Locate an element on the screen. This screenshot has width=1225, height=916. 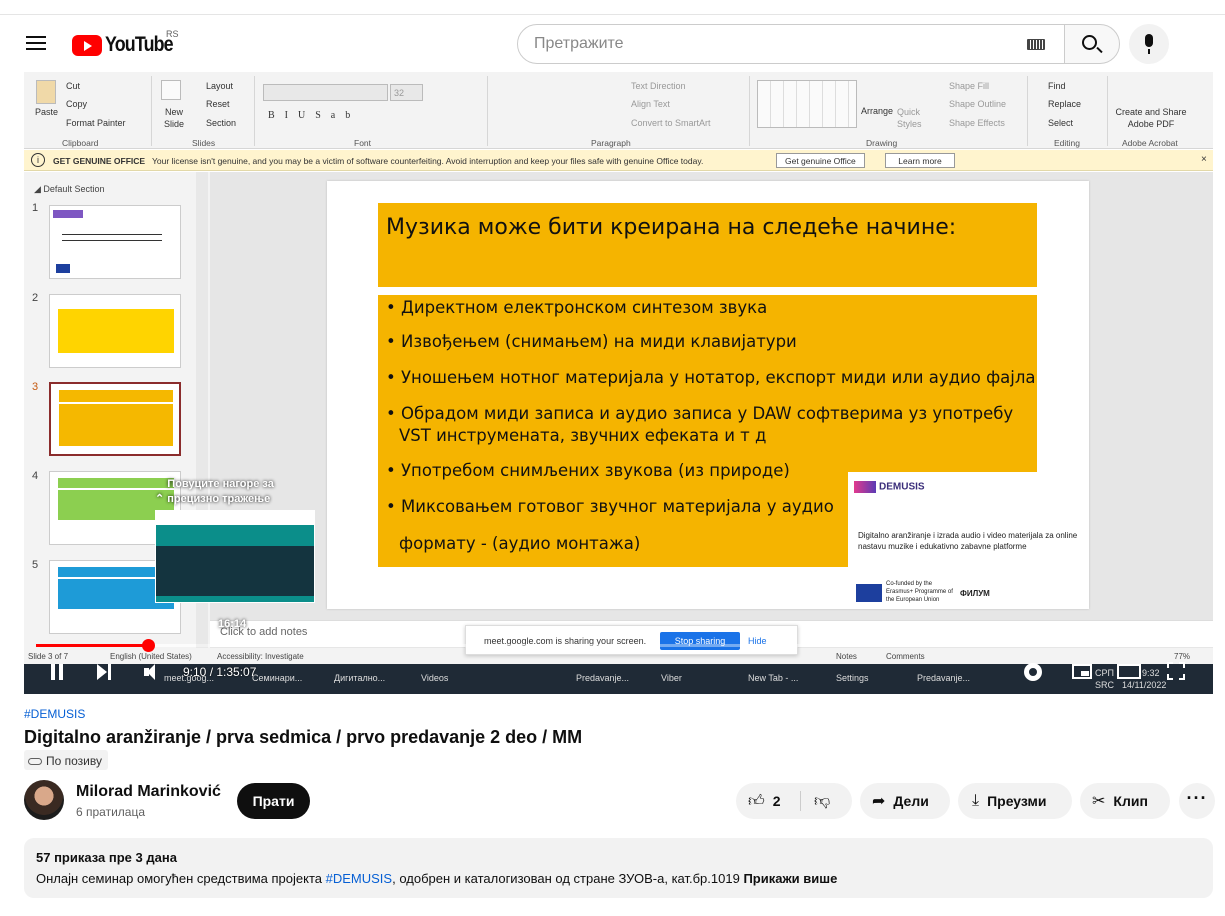
shape-outline-button: Shape Outline is located at coordinates (978, 104).